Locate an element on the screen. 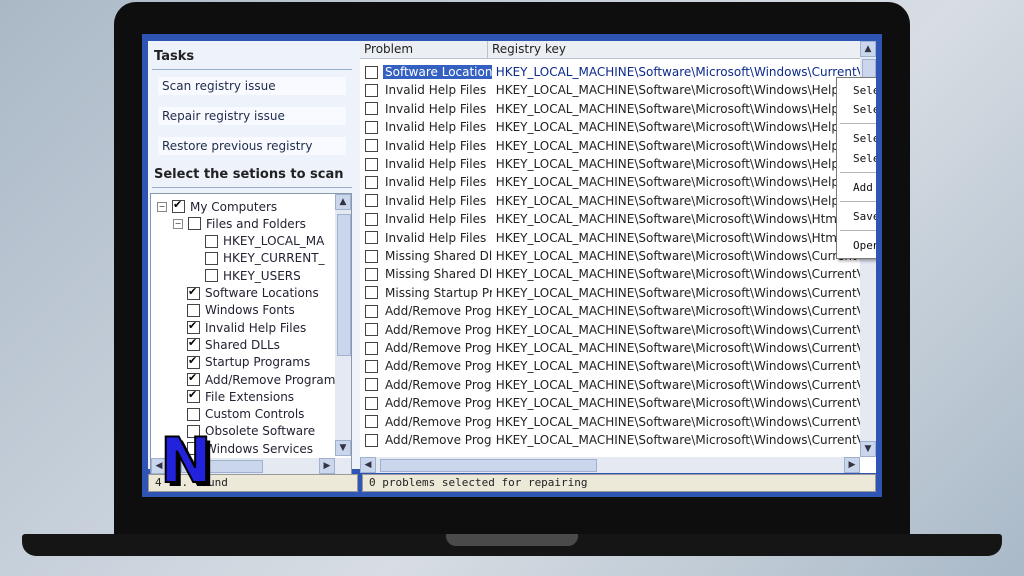  tree-vertical-scrollbar: ▲ ▼ is located at coordinates (343, 325).